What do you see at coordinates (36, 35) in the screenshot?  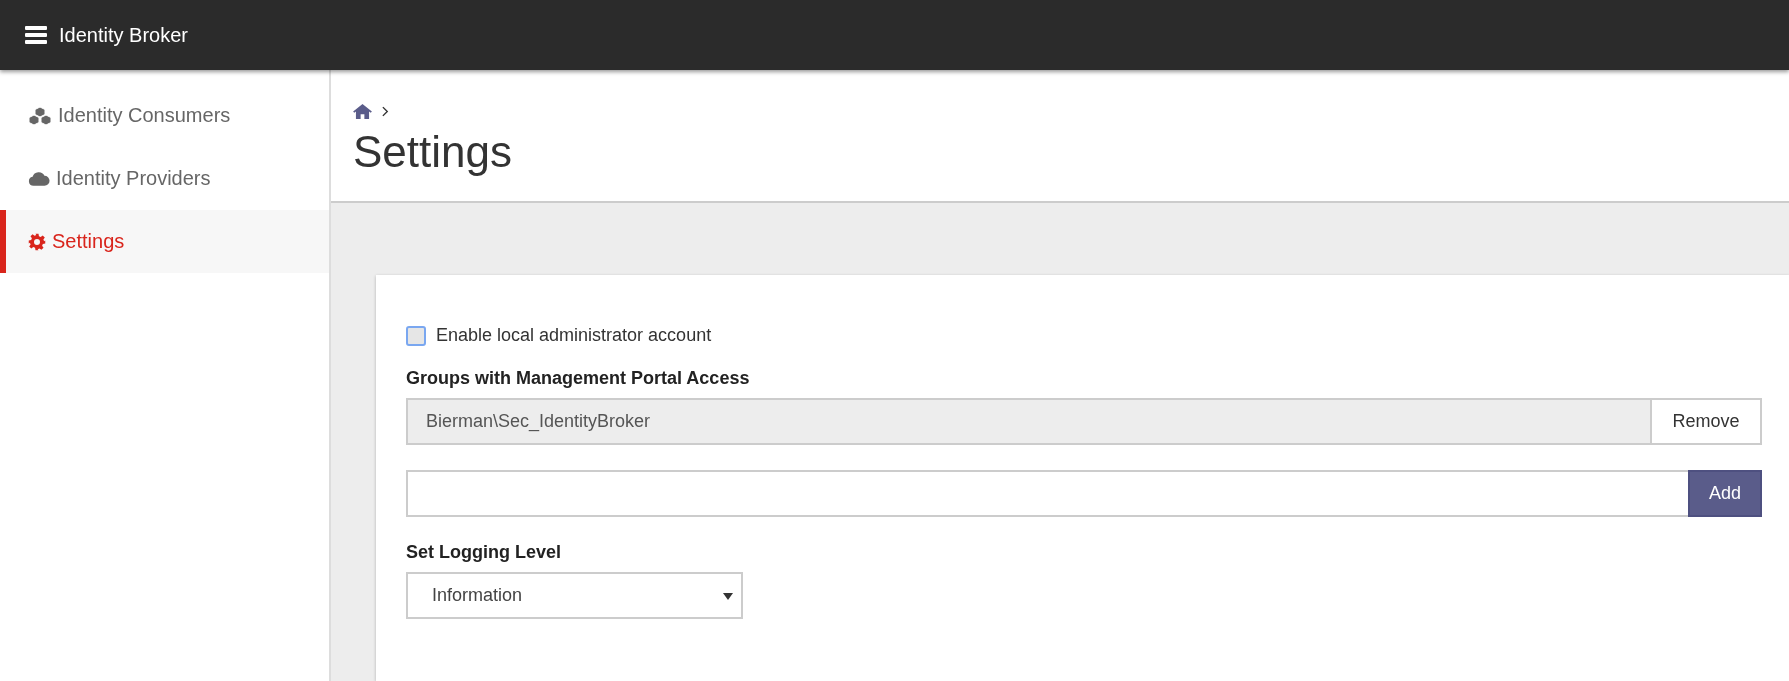 I see `menu-icon` at bounding box center [36, 35].